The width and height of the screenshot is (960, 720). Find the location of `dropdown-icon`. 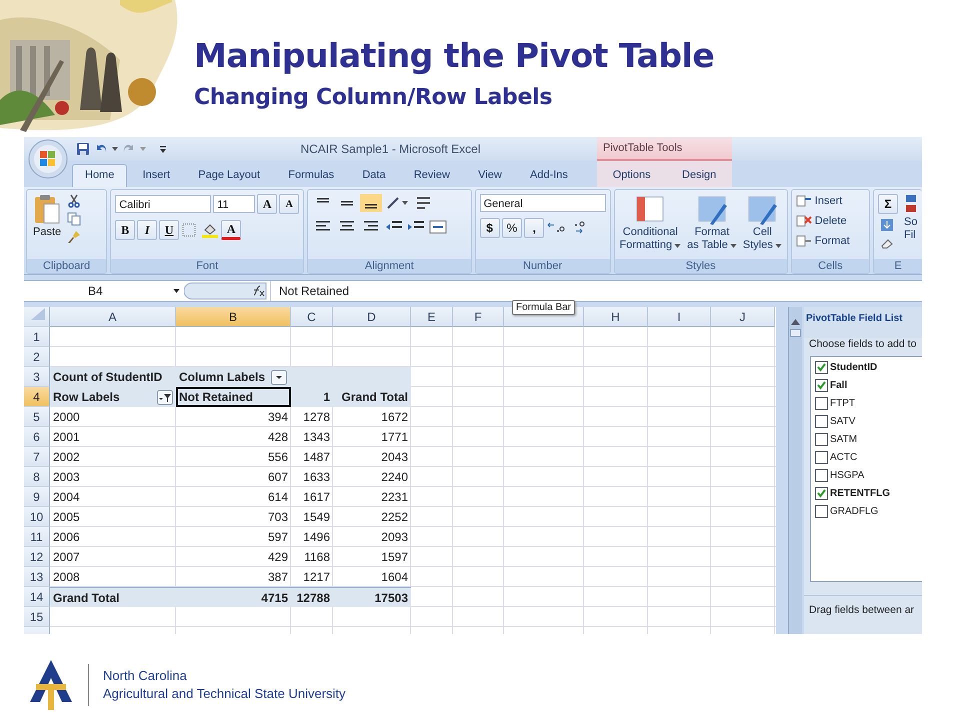

dropdown-icon is located at coordinates (279, 377).